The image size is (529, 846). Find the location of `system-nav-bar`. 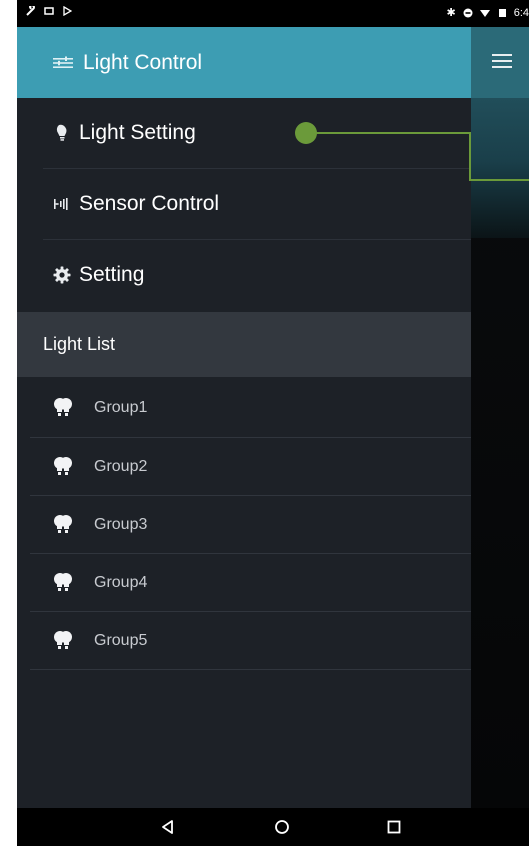

system-nav-bar is located at coordinates (273, 827).